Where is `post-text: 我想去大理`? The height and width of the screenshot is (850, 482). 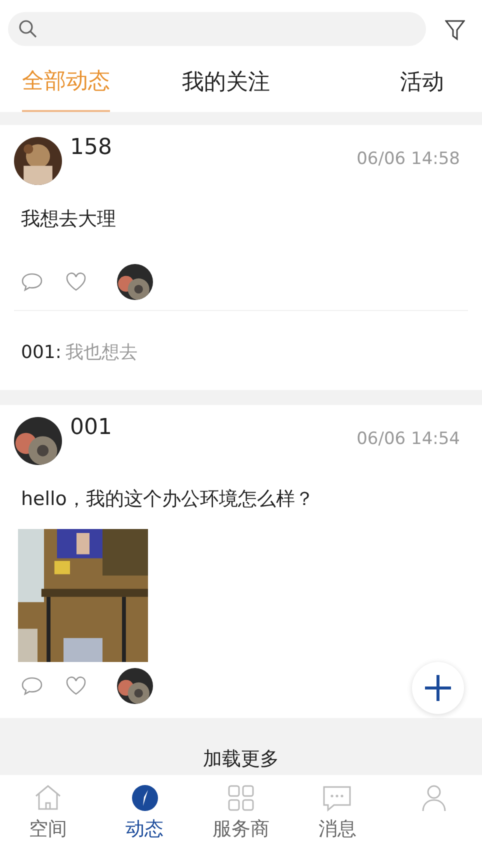
post-text: 我想去大理 is located at coordinates (68, 219).